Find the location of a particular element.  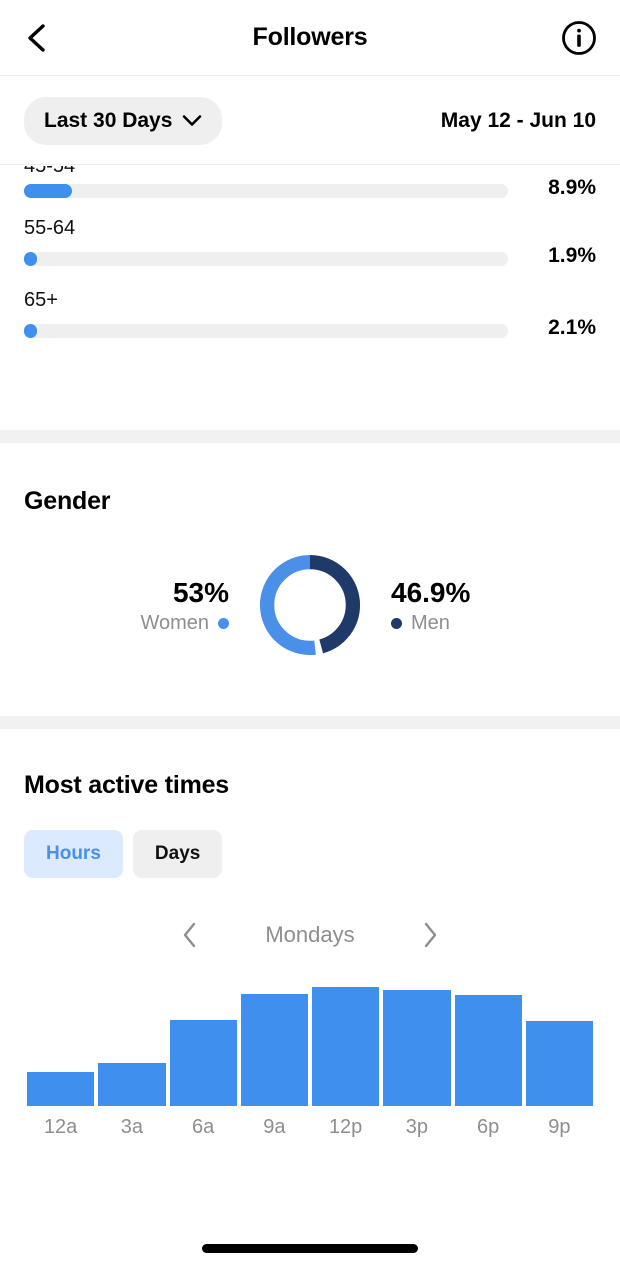

day-navigator: Mondays is located at coordinates (310, 935).